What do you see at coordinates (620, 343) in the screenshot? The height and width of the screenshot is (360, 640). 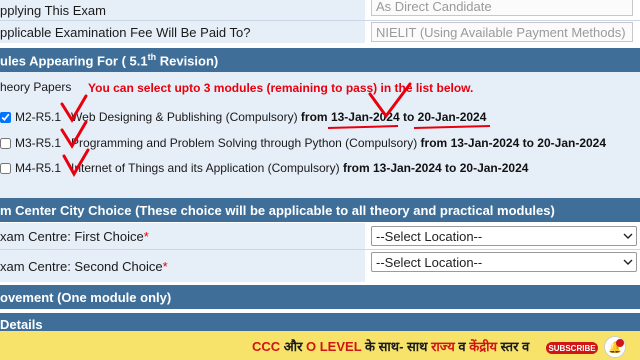 I see `notification-dot` at bounding box center [620, 343].